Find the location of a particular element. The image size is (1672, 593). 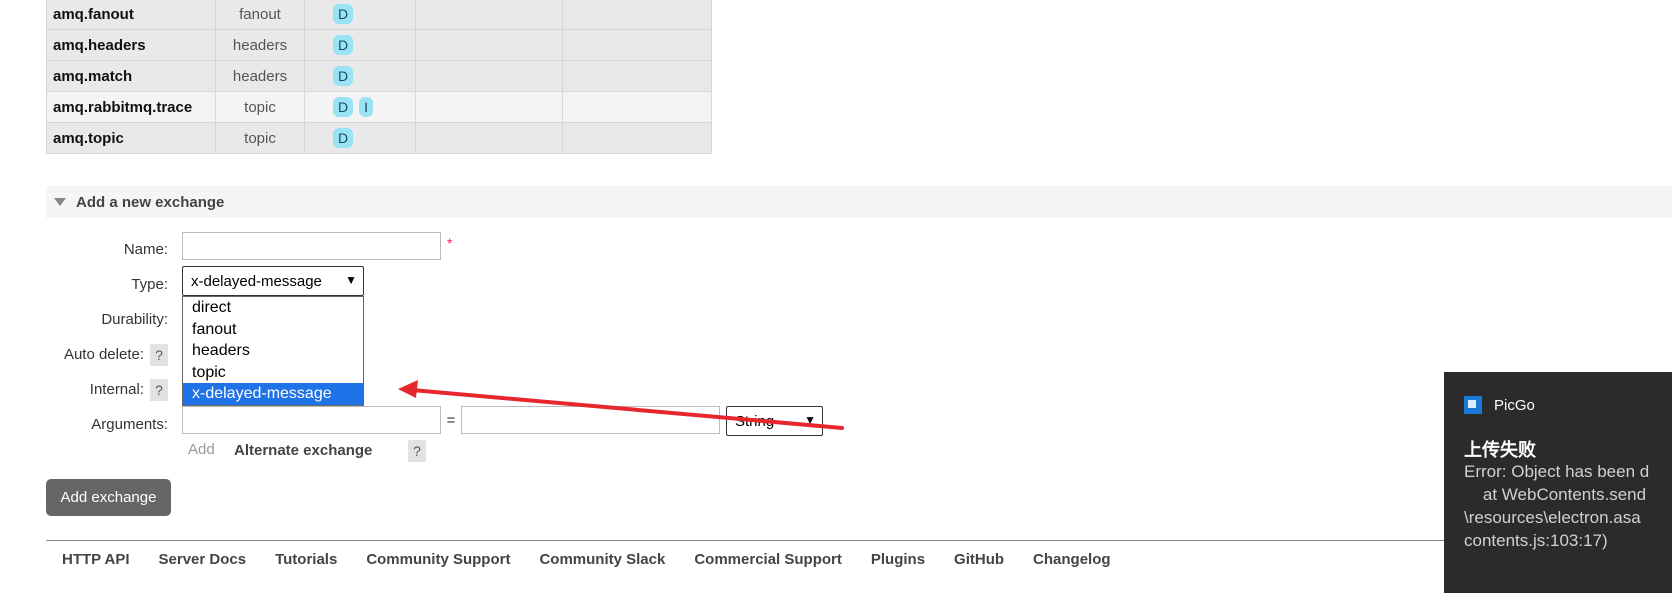

notification-app: PicGo is located at coordinates (1499, 405).